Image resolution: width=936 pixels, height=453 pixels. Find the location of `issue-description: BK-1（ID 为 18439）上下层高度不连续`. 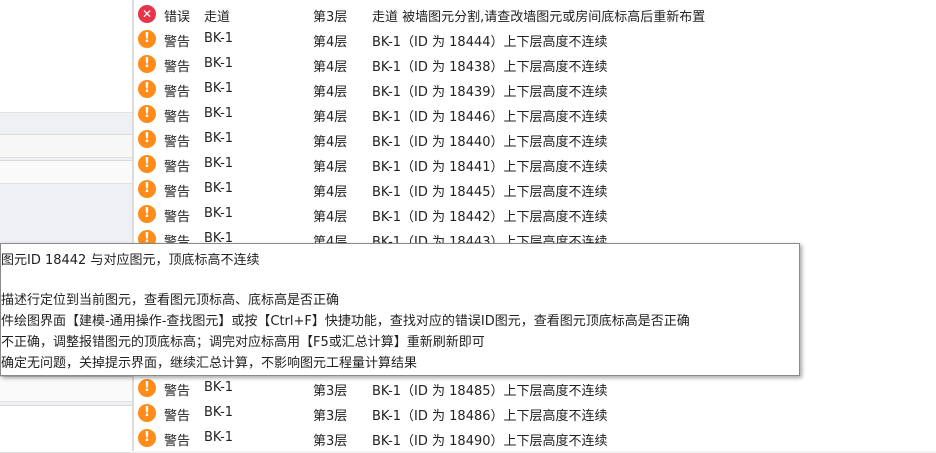

issue-description: BK-1（ID 为 18439）上下层高度不连续 is located at coordinates (490, 92).